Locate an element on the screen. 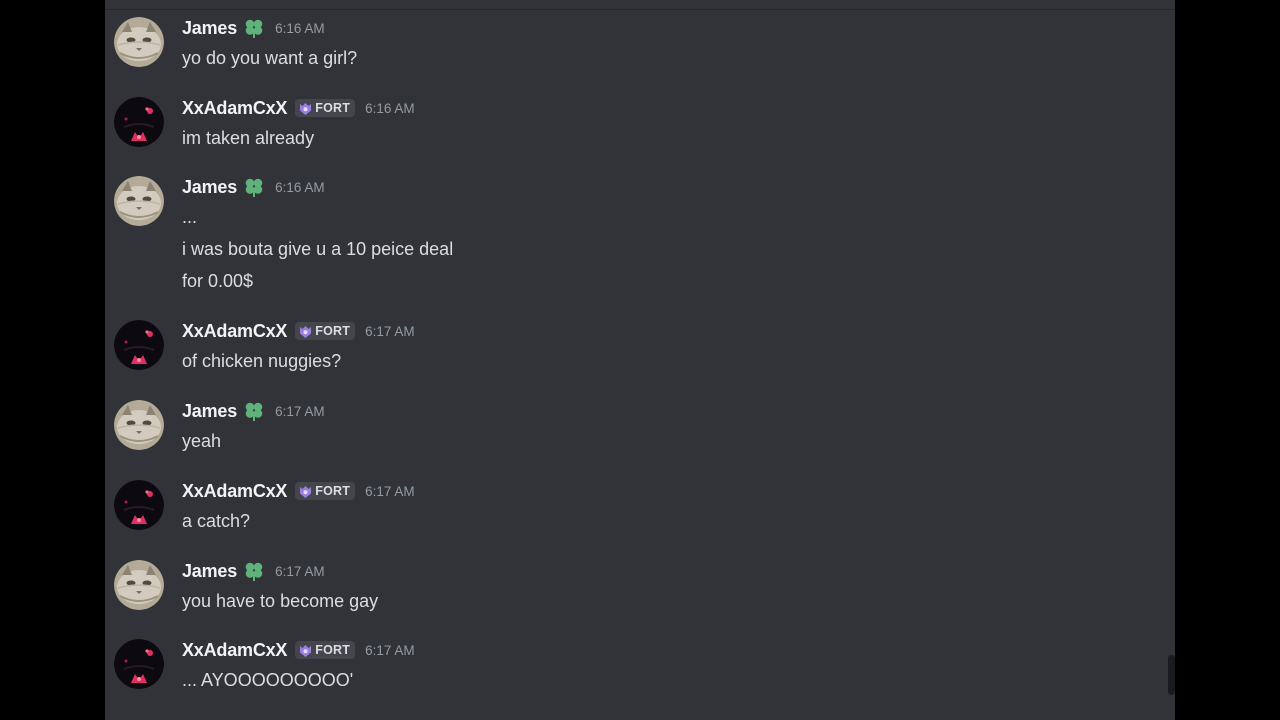  message-text: i was bouta give u a 10 peice deal is located at coordinates (318, 249).